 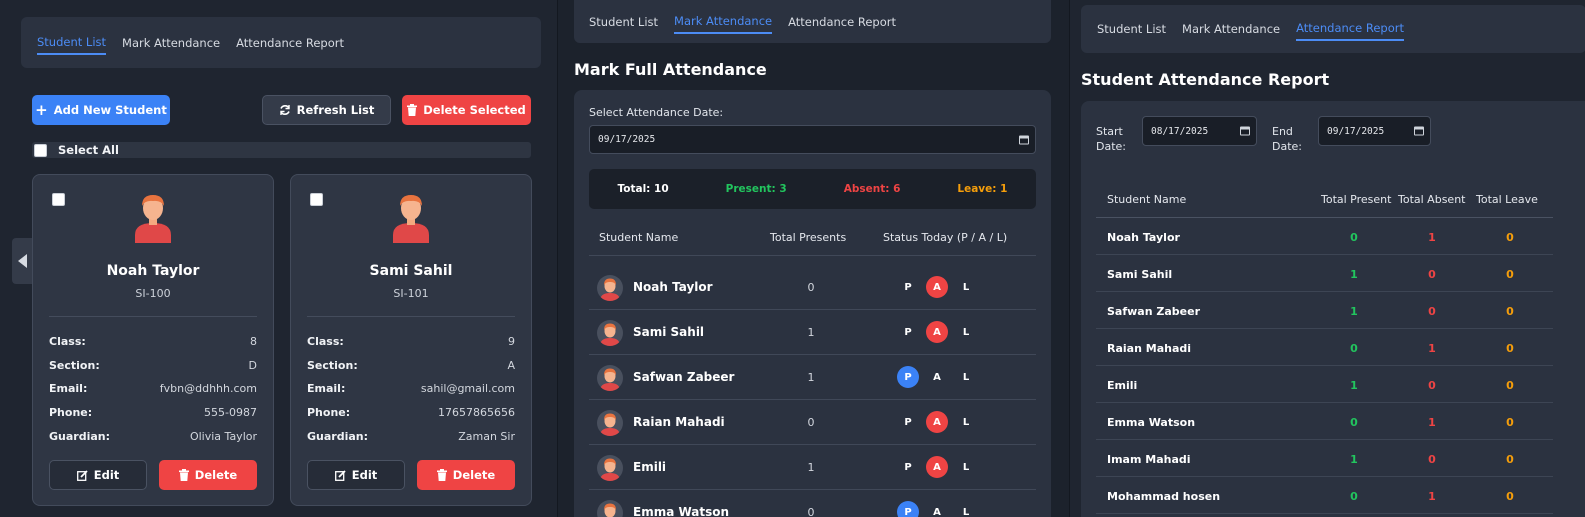 I want to click on attendance-row: Emili 1 P A L, so click(x=812, y=467).